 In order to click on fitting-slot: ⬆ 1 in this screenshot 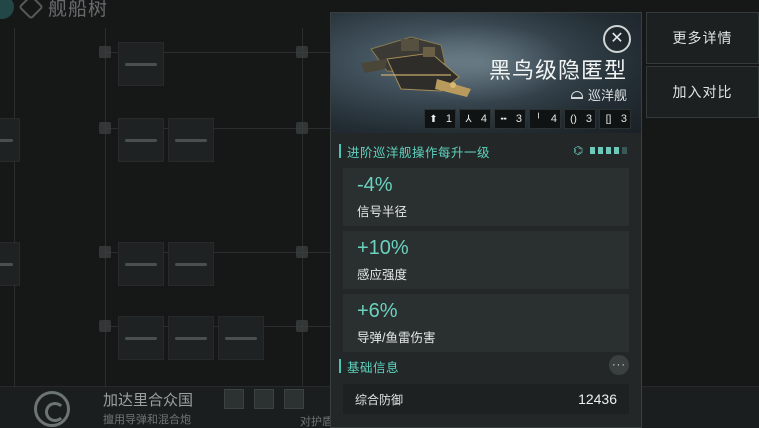, I will do `click(440, 119)`.